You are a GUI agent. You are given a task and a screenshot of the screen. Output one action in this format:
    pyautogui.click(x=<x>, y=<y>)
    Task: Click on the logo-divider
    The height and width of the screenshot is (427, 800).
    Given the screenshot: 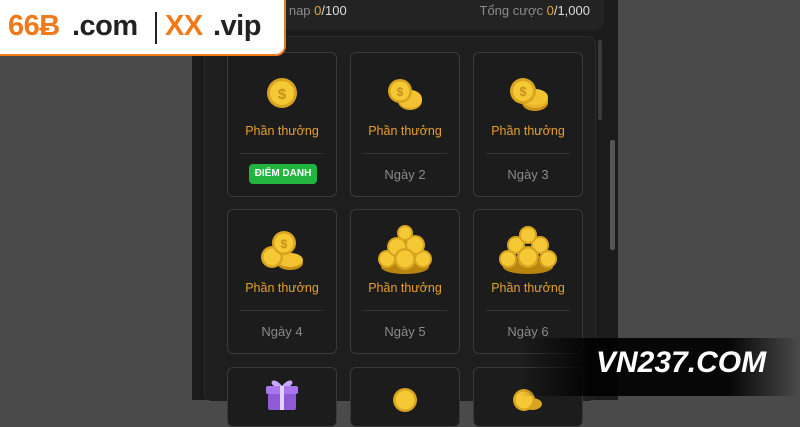 What is the action you would take?
    pyautogui.click(x=156, y=28)
    